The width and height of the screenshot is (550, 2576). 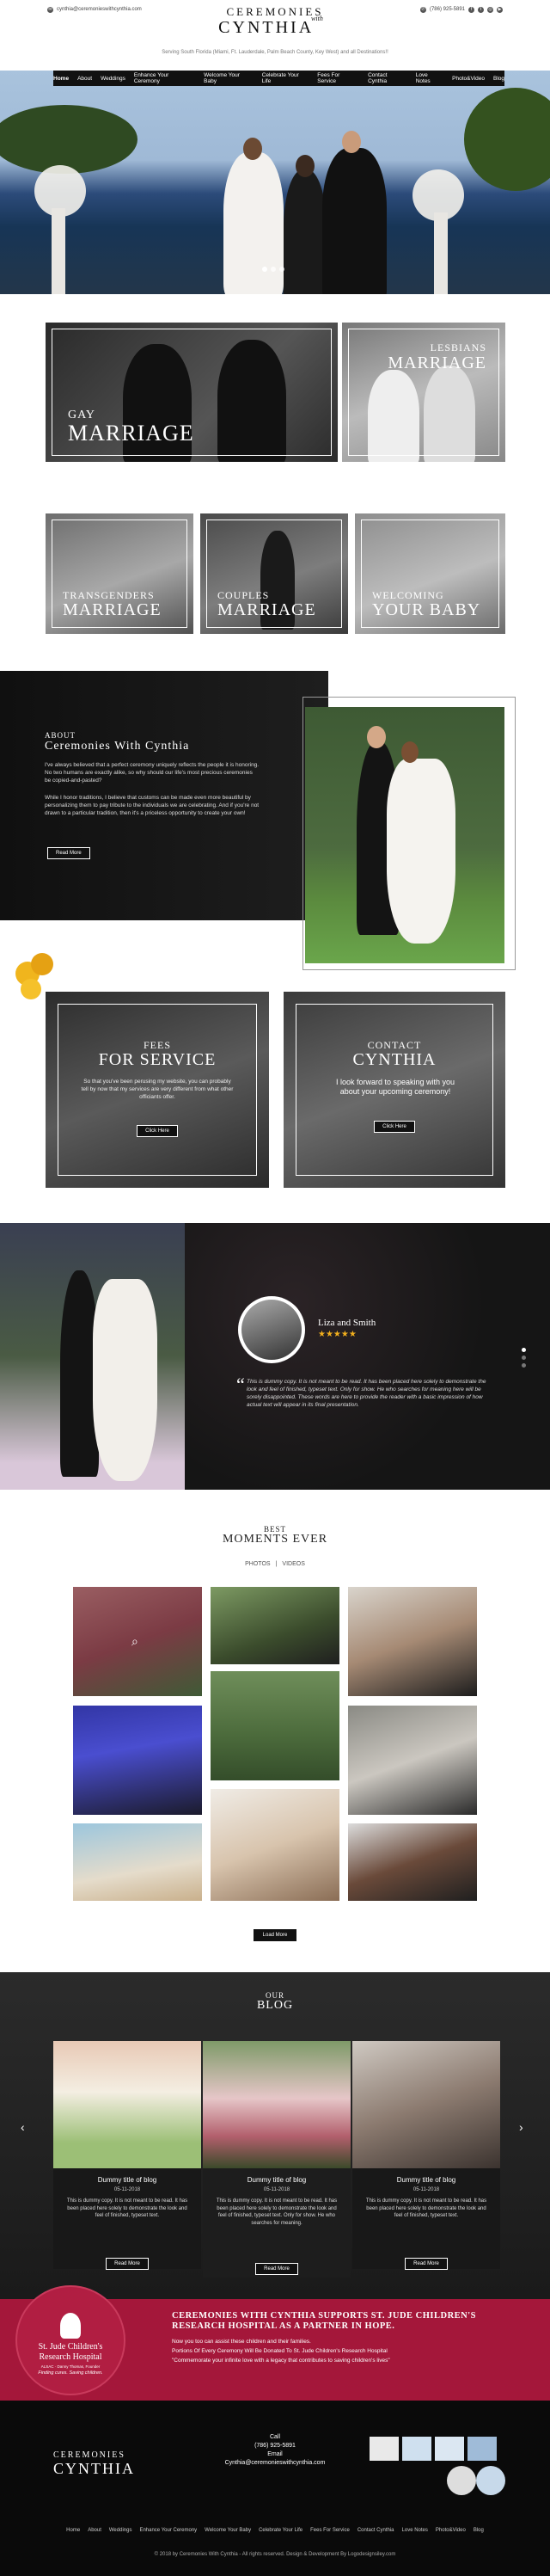 I want to click on footer-badges, so click(x=433, y=2449).